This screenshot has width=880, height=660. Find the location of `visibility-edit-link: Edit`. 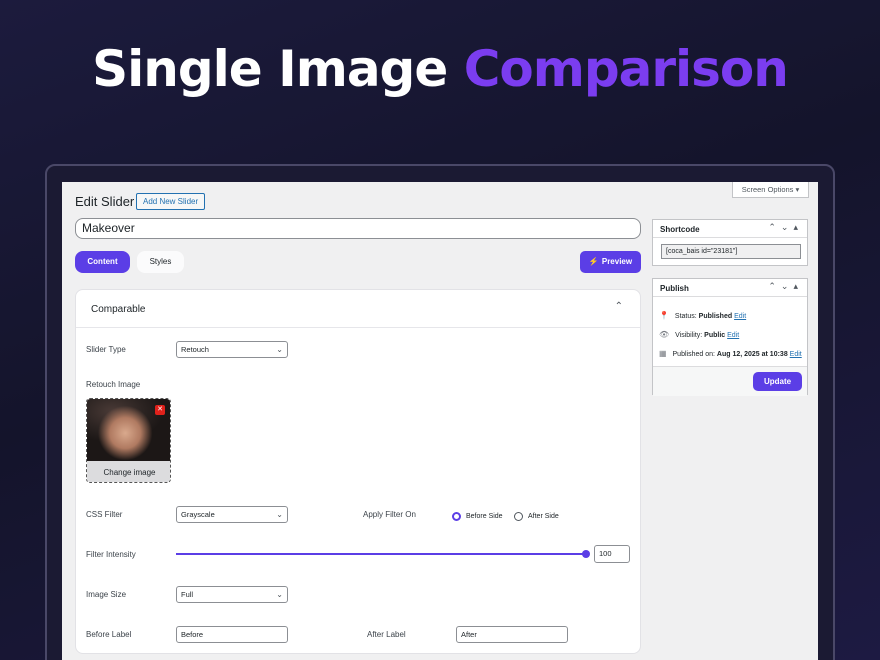

visibility-edit-link: Edit is located at coordinates (733, 335).